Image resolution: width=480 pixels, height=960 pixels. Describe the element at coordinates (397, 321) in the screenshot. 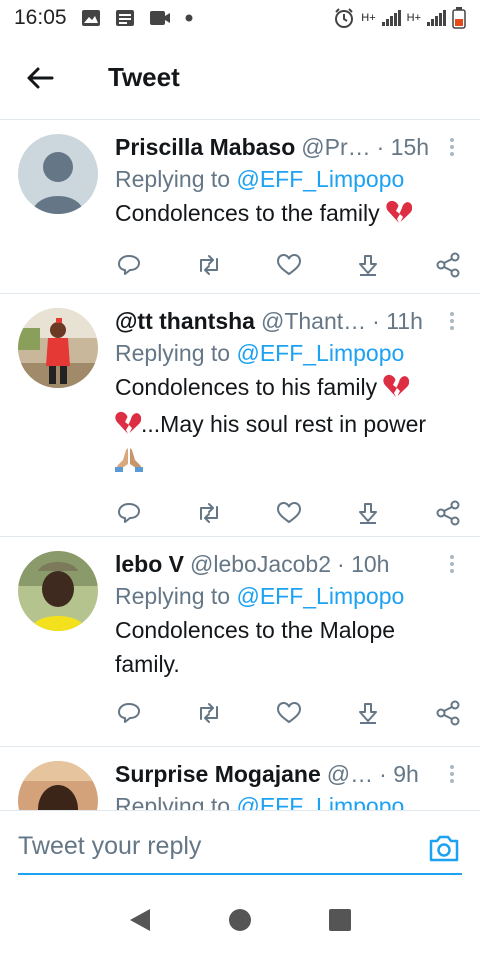

I see `tweet-time: · 11h` at that location.